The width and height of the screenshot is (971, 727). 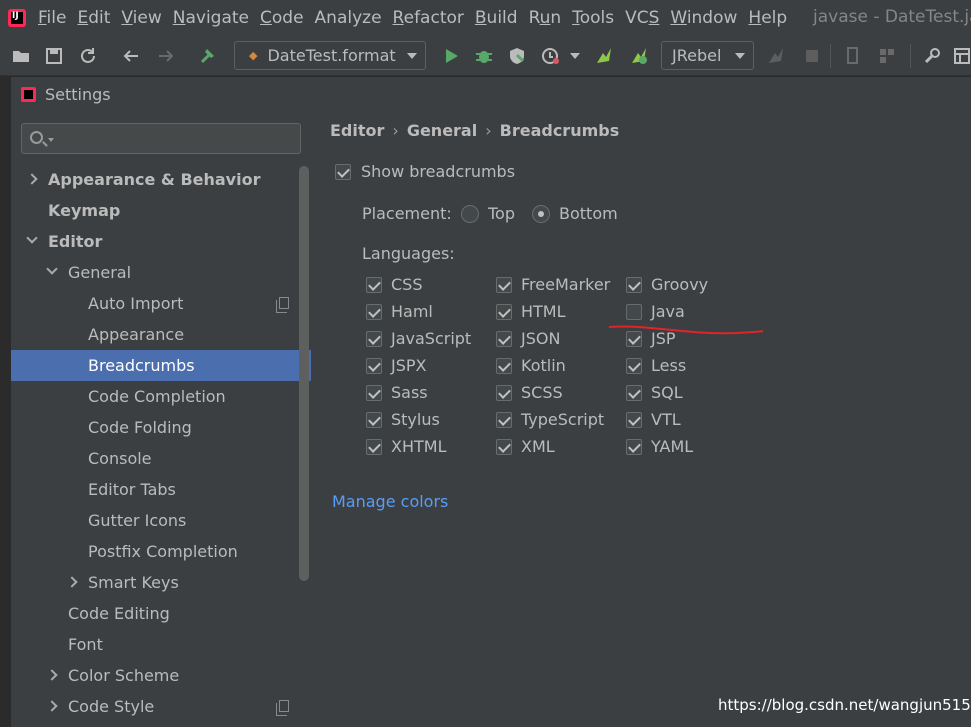 I want to click on language-css-checkbox, so click(x=374, y=285).